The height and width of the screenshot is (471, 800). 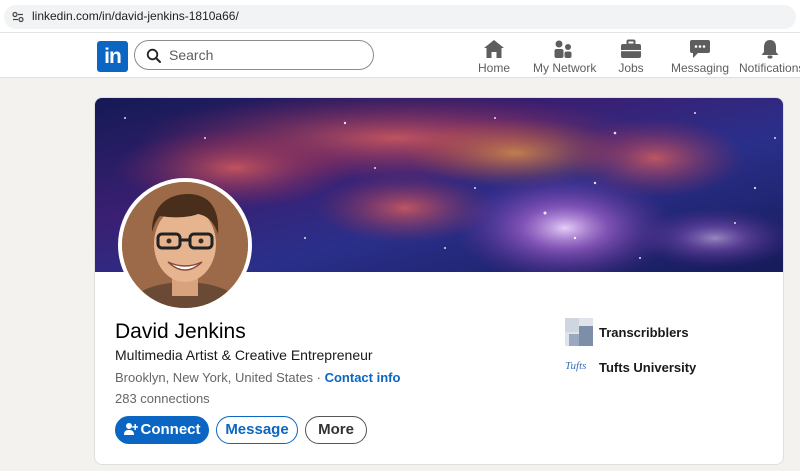 I want to click on network-icon, so click(x=563, y=49).